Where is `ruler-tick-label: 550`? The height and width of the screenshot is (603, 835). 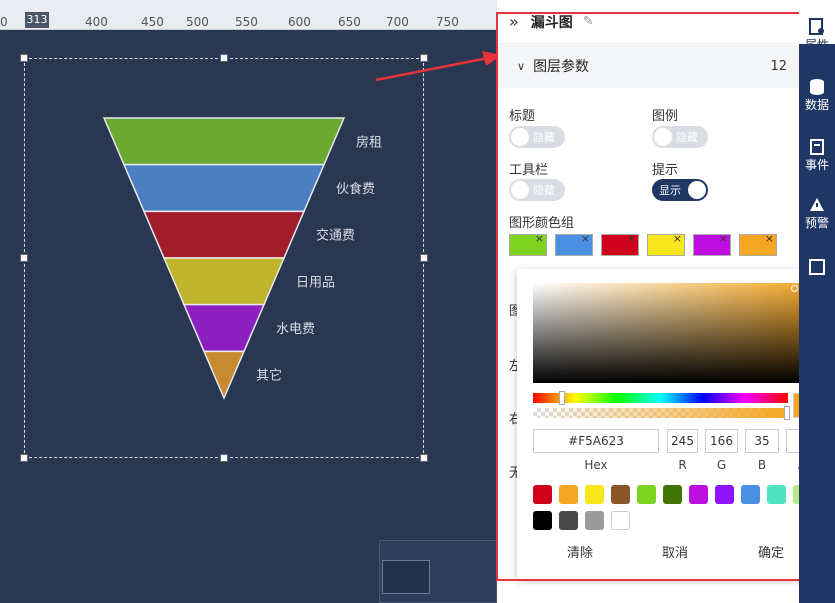 ruler-tick-label: 550 is located at coordinates (246, 22).